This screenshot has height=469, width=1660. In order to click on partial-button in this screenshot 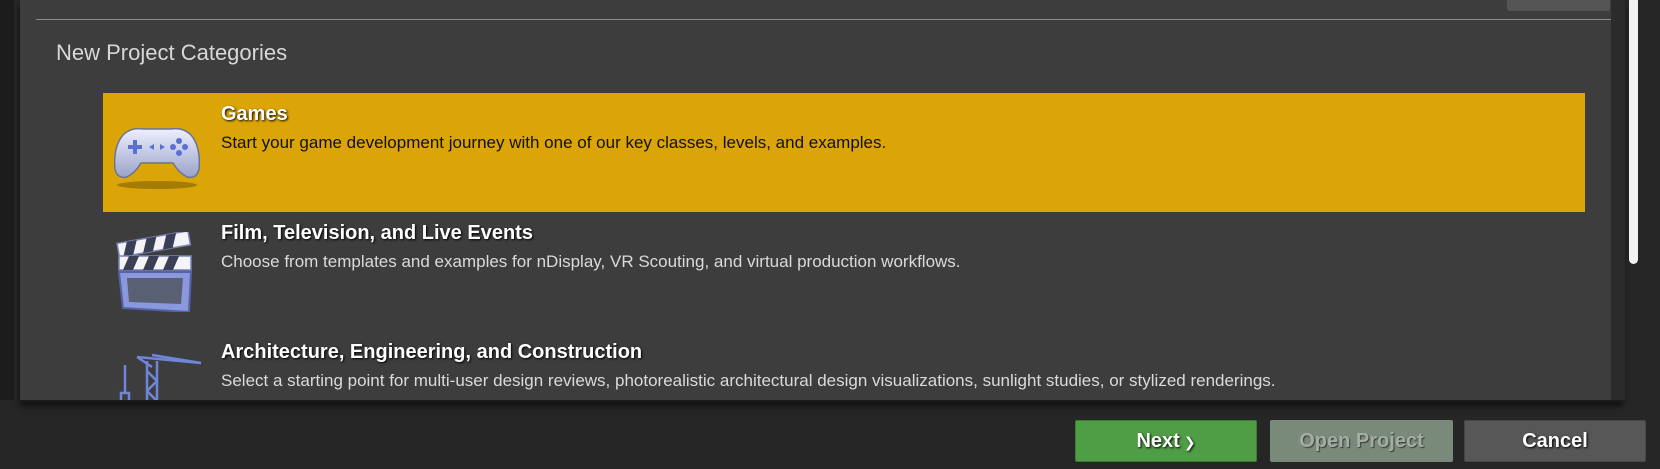, I will do `click(1558, 5)`.